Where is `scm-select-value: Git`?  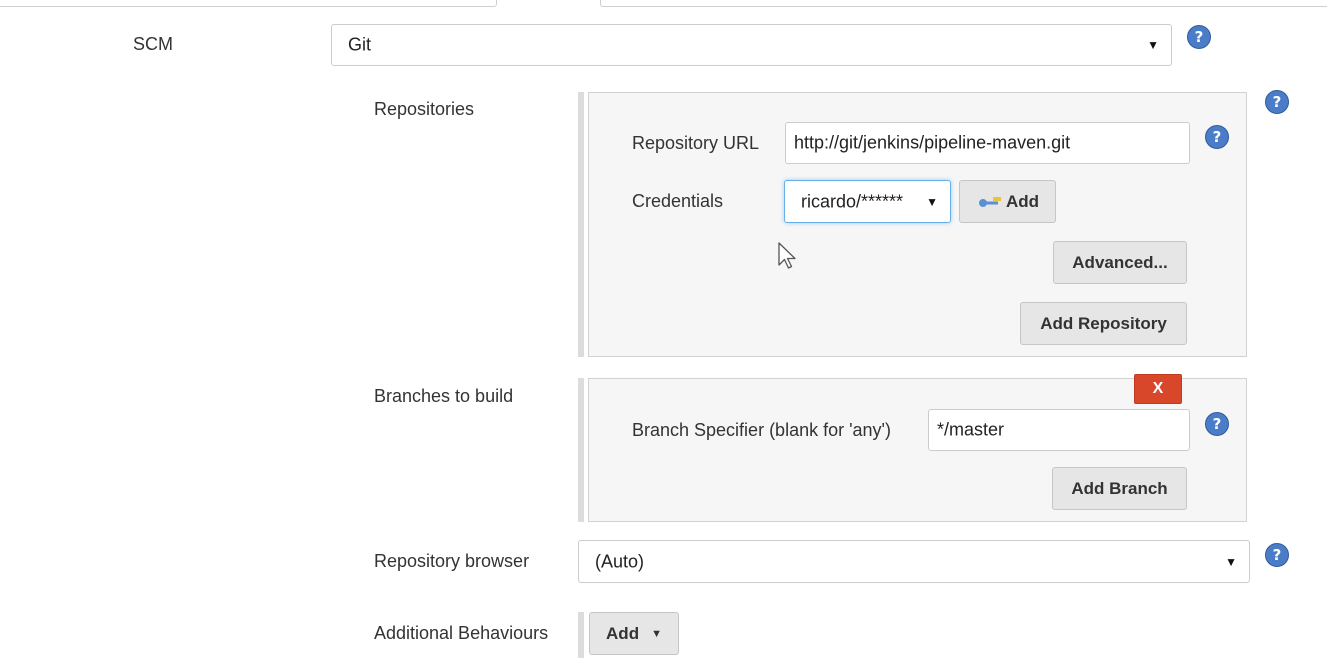
scm-select-value: Git is located at coordinates (360, 44).